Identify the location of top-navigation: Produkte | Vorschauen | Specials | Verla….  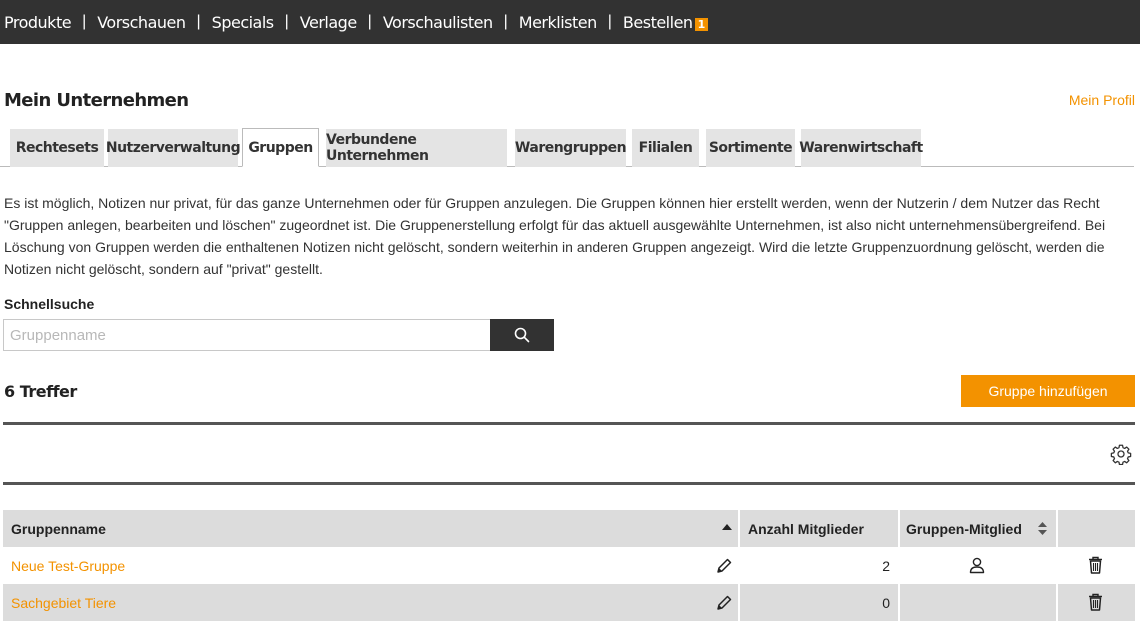
(570, 22).